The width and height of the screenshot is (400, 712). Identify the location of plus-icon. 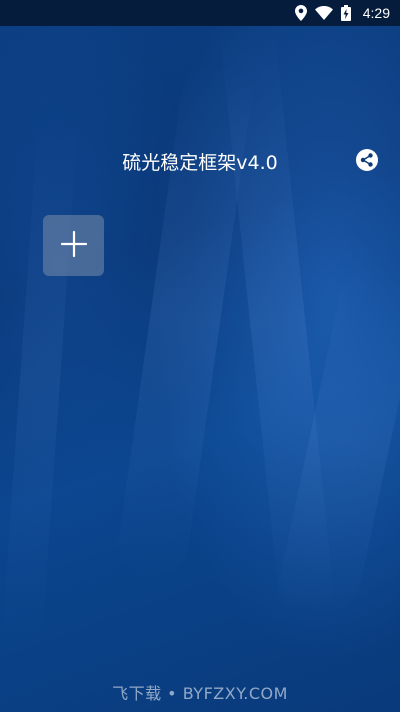
(74, 246).